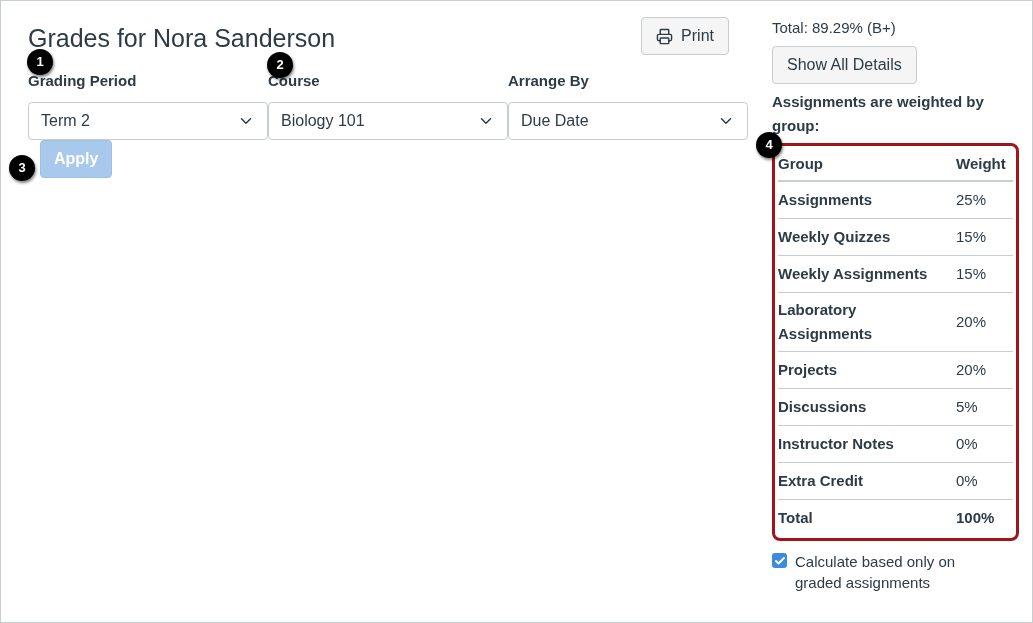 Image resolution: width=1033 pixels, height=623 pixels. I want to click on table-cell-text: 5%, so click(967, 406).